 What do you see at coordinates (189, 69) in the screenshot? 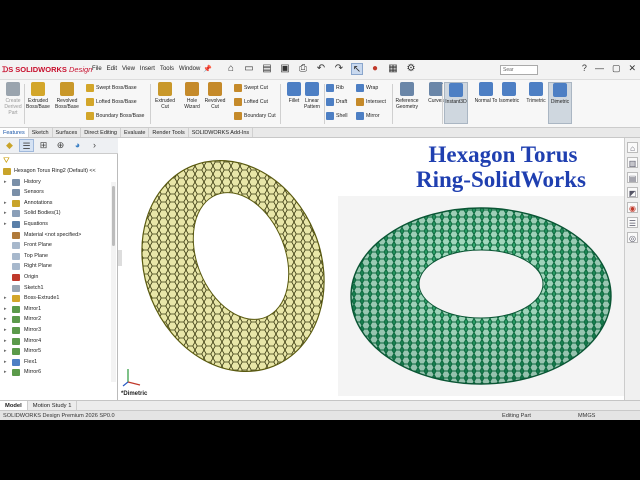
I see `menu-window: Window` at bounding box center [189, 69].